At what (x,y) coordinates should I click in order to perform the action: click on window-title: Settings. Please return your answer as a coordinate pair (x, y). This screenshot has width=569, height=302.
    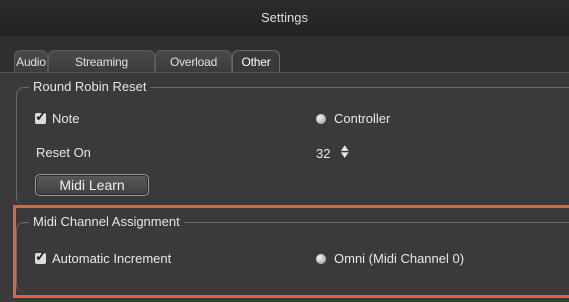
    Looking at the image, I should click on (284, 17).